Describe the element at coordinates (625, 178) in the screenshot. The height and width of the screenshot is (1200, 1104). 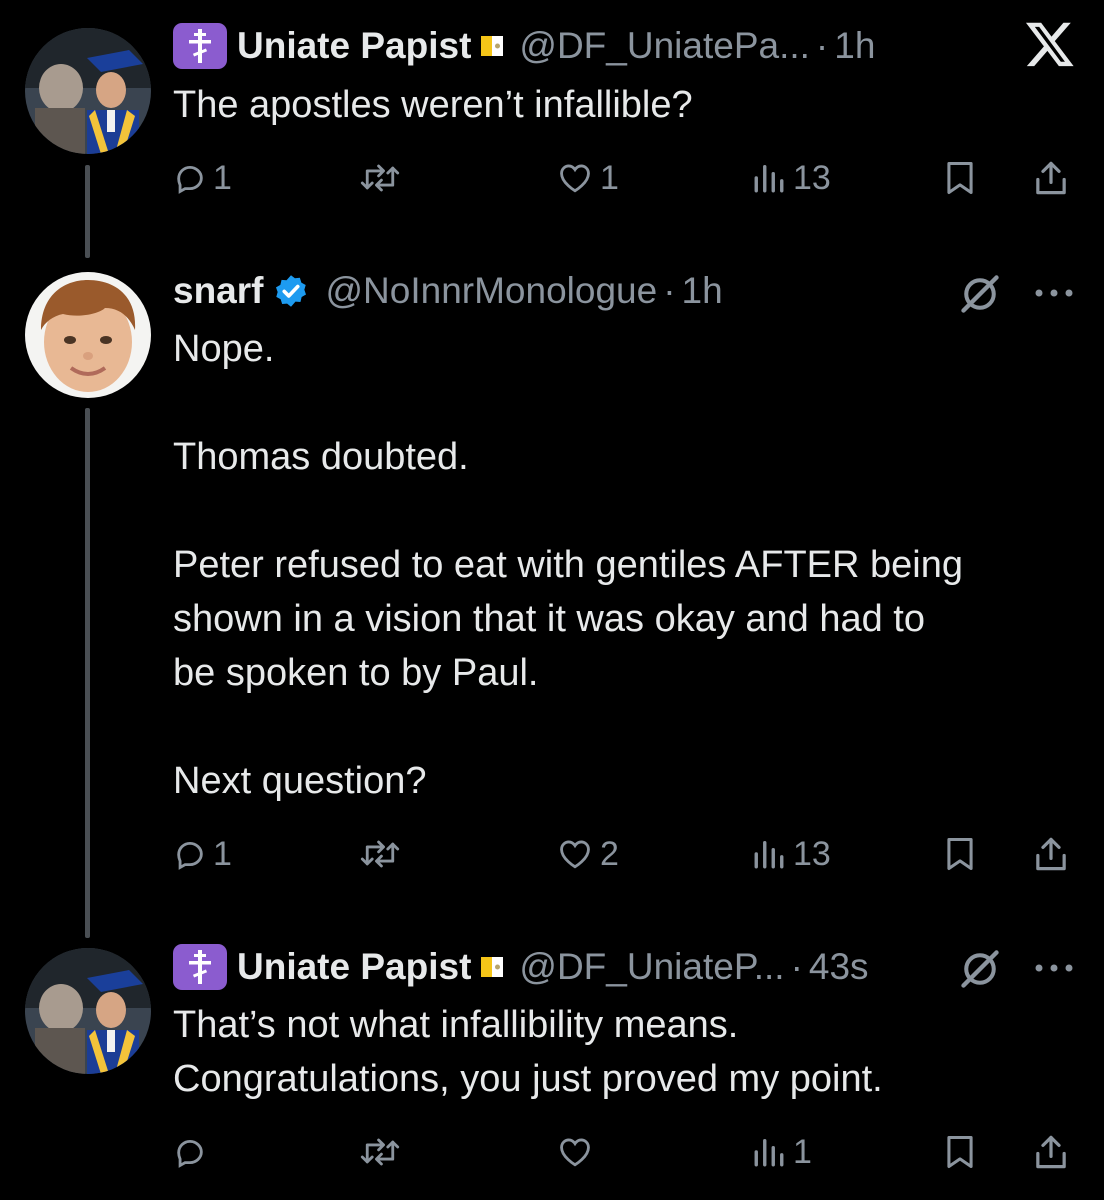
I see `action-bar: 1 1 13` at that location.